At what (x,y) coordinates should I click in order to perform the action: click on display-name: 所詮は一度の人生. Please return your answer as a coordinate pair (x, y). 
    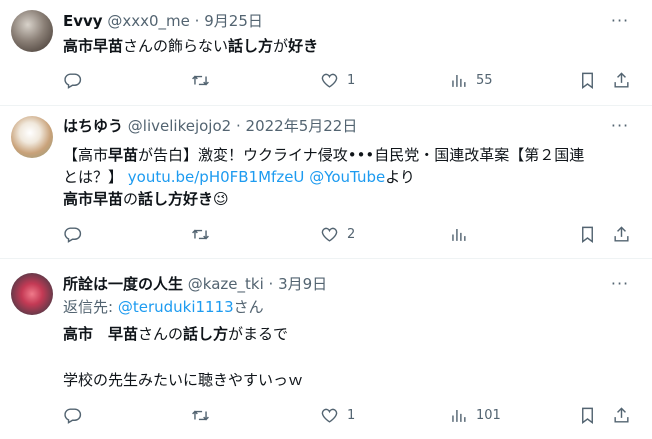
    Looking at the image, I should click on (123, 284).